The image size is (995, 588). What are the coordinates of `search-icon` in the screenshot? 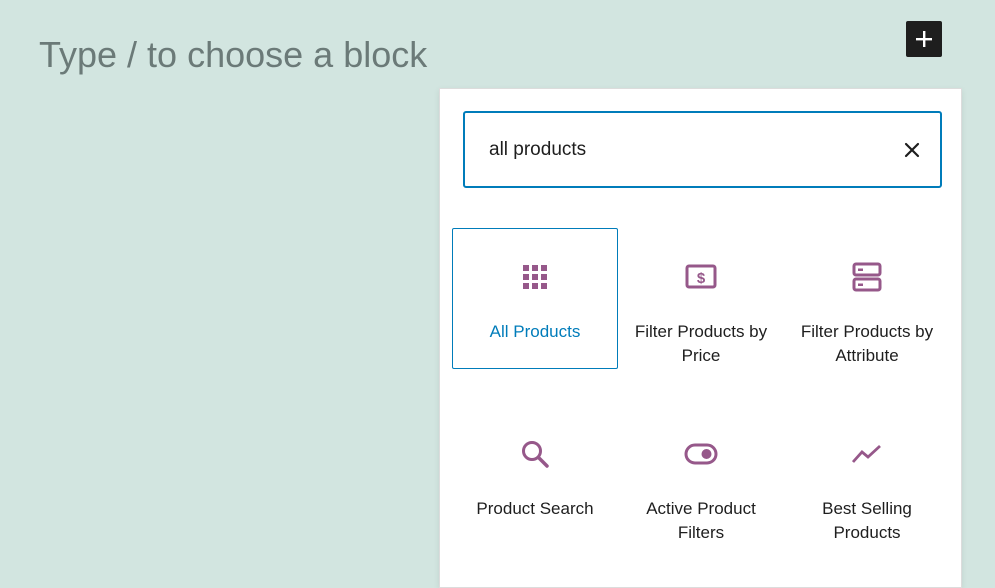 It's located at (535, 454).